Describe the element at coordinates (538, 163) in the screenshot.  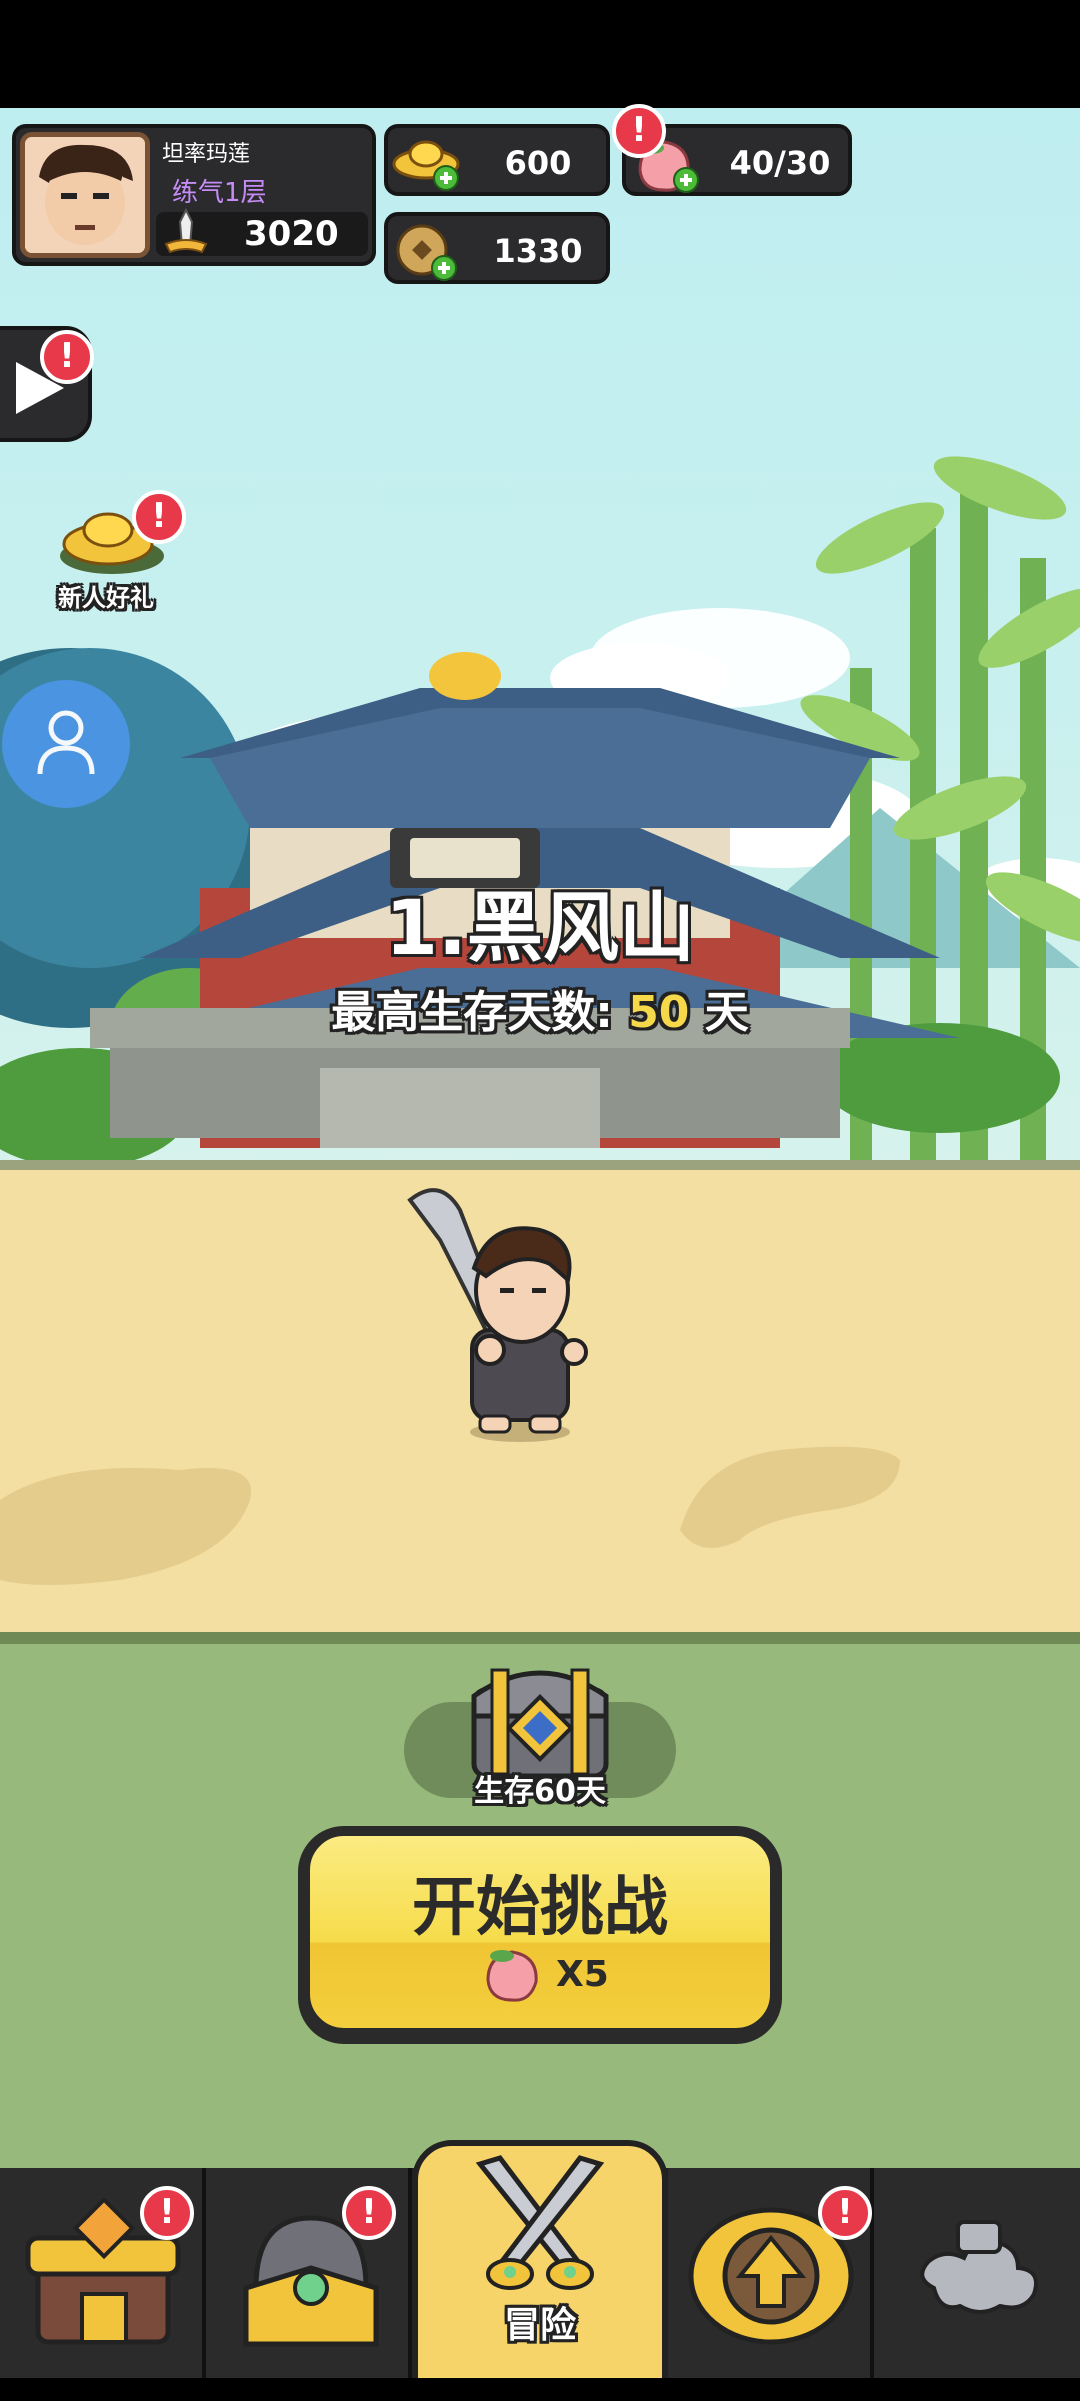
I see `gold-value: 600` at that location.